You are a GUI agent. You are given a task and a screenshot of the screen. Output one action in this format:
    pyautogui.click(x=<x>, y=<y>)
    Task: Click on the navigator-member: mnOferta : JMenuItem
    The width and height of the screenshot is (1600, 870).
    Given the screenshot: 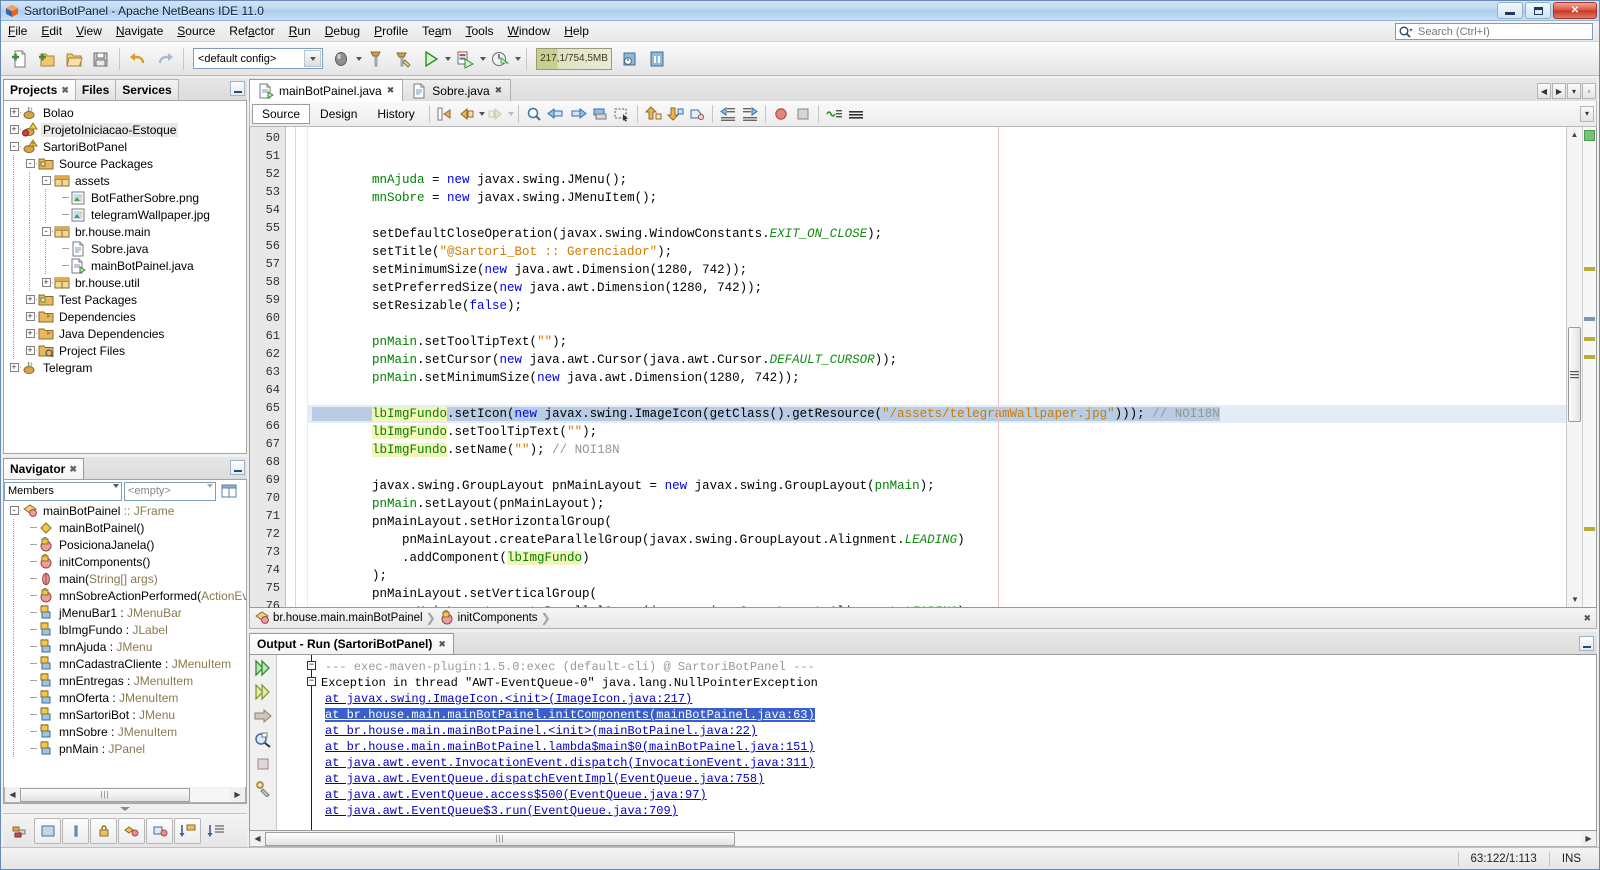 What is the action you would take?
    pyautogui.click(x=125, y=697)
    